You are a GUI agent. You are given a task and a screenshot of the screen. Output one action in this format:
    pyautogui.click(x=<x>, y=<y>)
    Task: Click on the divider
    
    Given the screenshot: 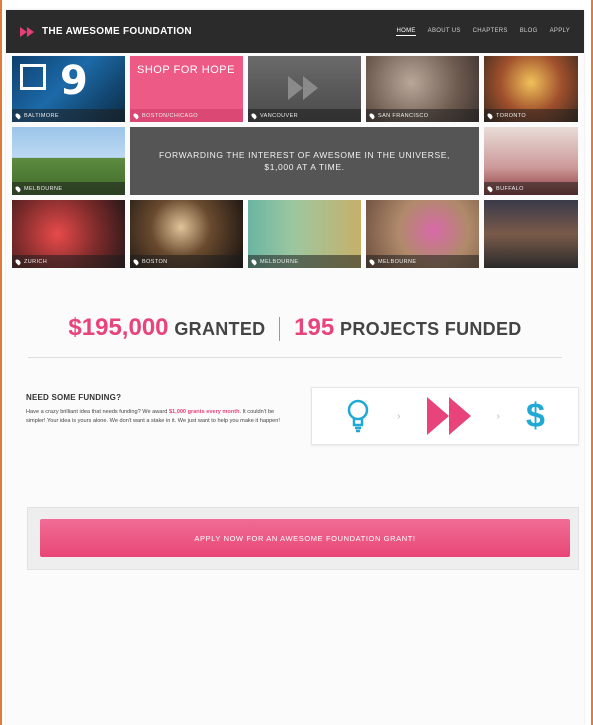 What is the action you would take?
    pyautogui.click(x=295, y=357)
    